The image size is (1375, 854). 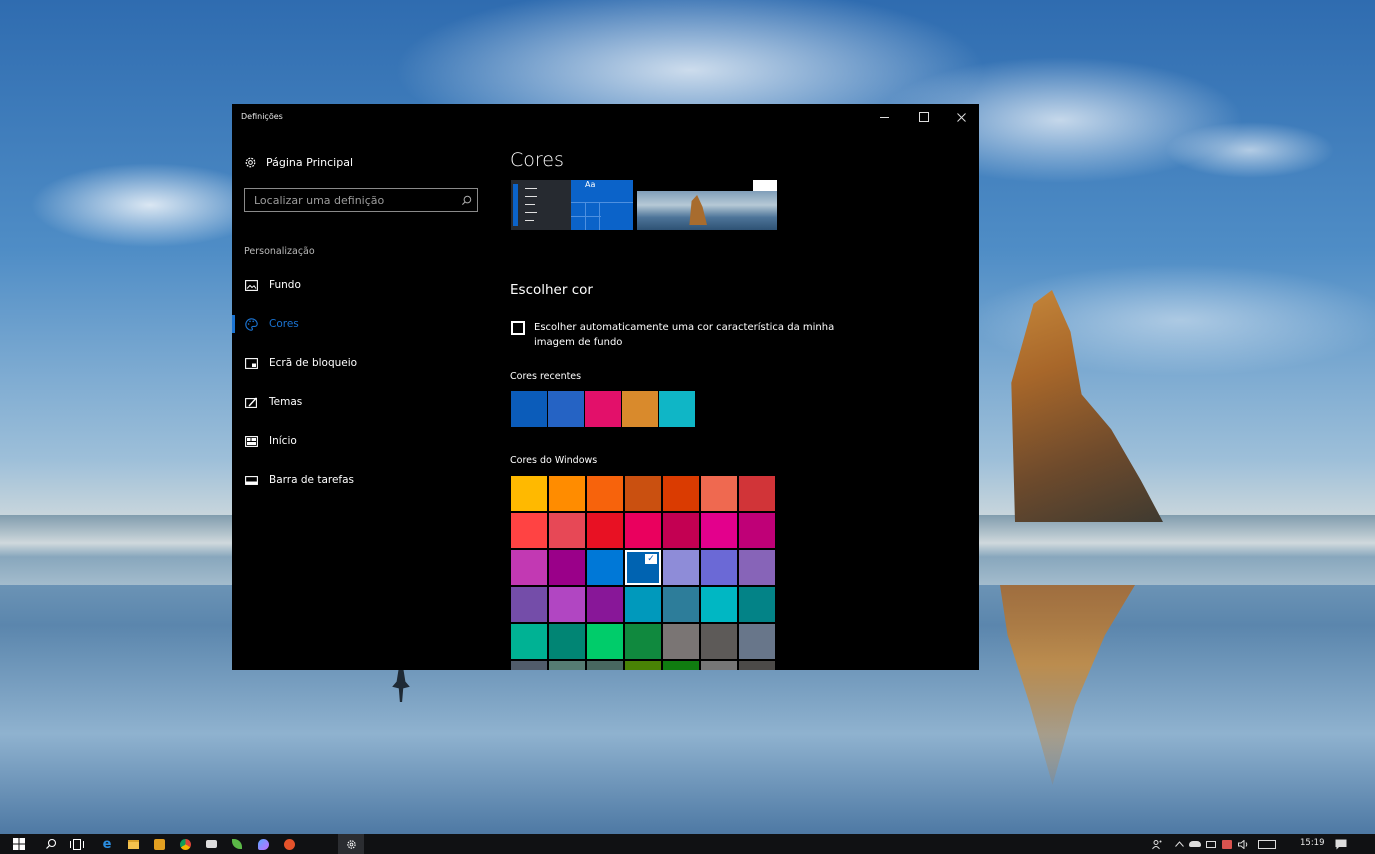 What do you see at coordinates (1227, 844) in the screenshot?
I see `security-icon` at bounding box center [1227, 844].